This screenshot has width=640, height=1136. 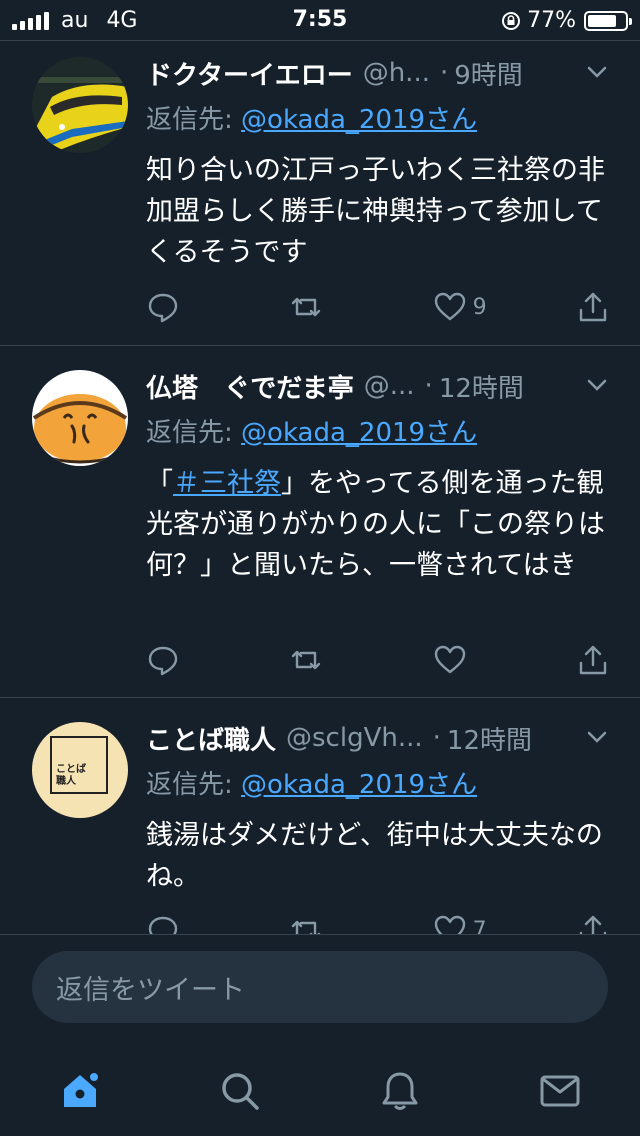 What do you see at coordinates (488, 73) in the screenshot?
I see `tweet-time: 9時間` at bounding box center [488, 73].